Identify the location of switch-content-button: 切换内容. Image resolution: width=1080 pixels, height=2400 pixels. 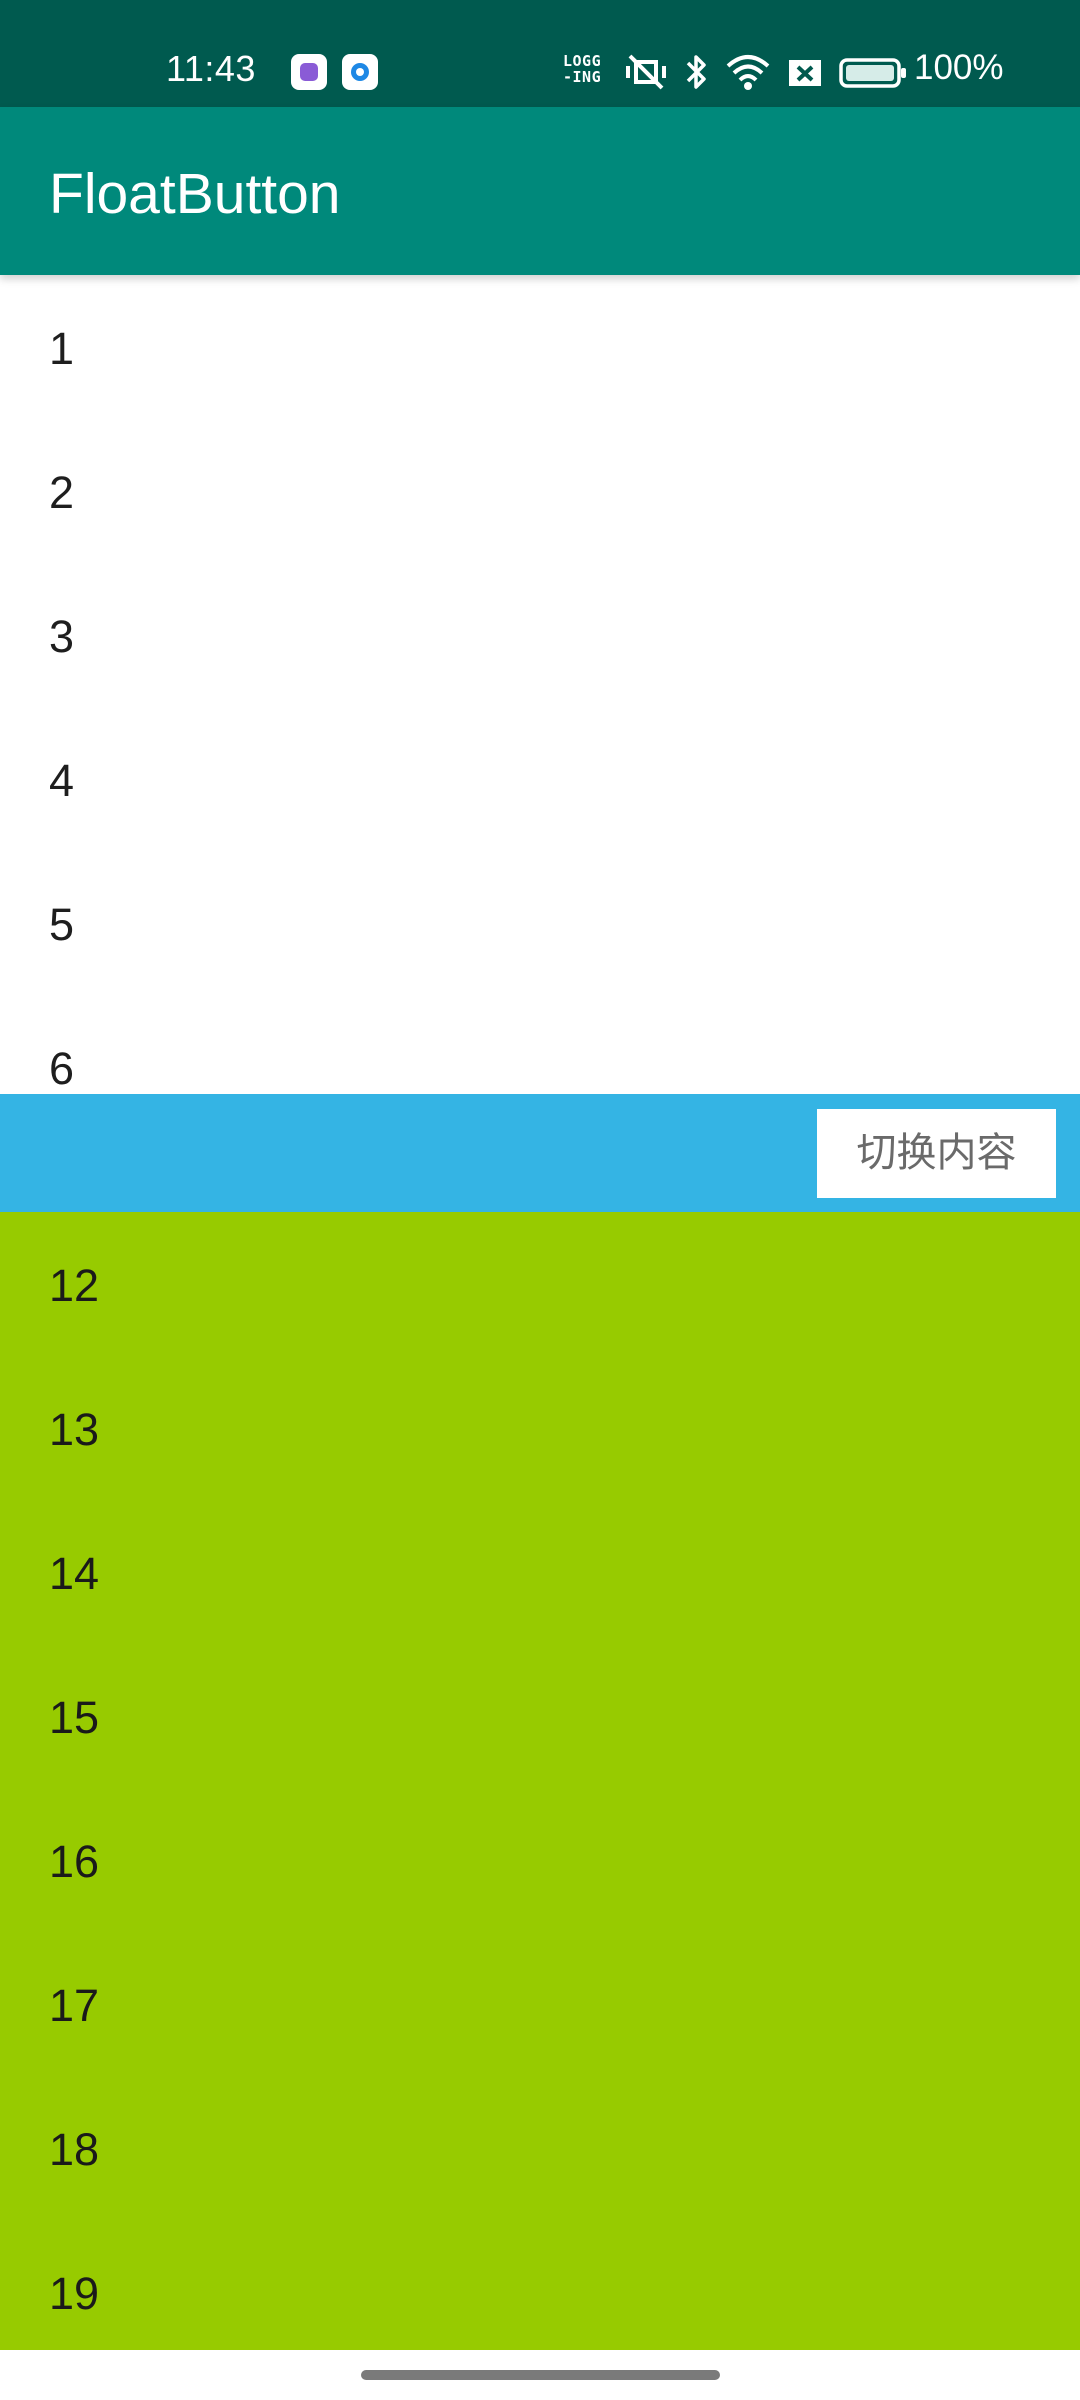
(936, 1153).